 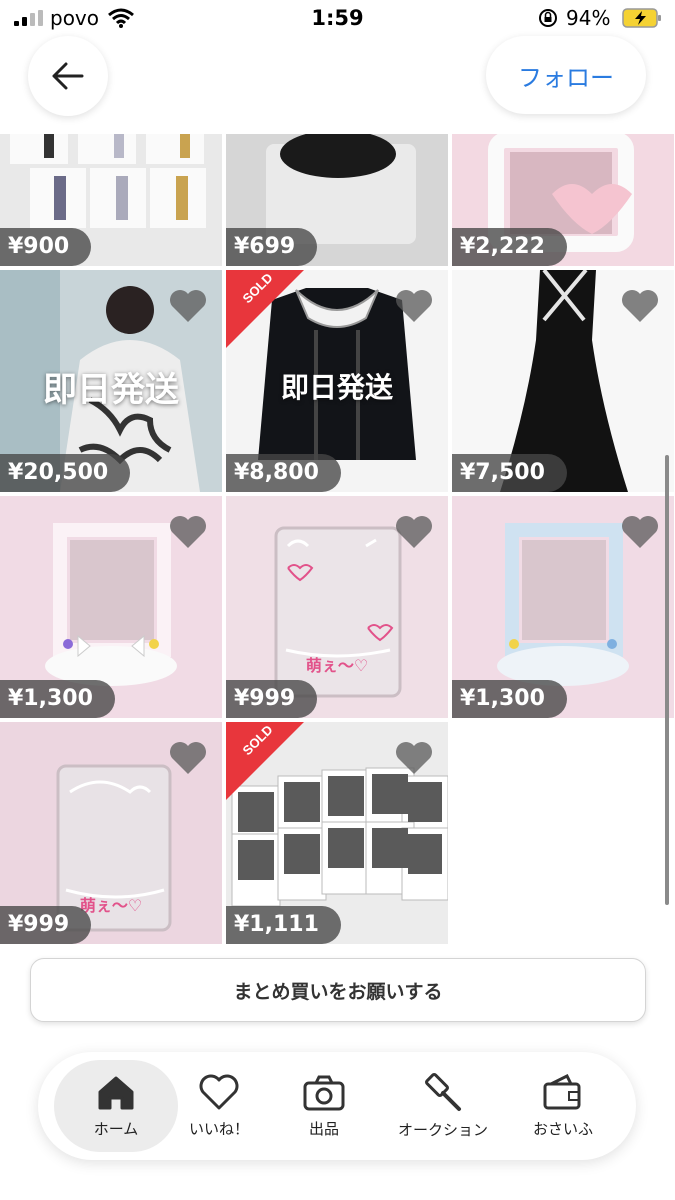 What do you see at coordinates (323, 1128) in the screenshot?
I see `nav-label: 出品` at bounding box center [323, 1128].